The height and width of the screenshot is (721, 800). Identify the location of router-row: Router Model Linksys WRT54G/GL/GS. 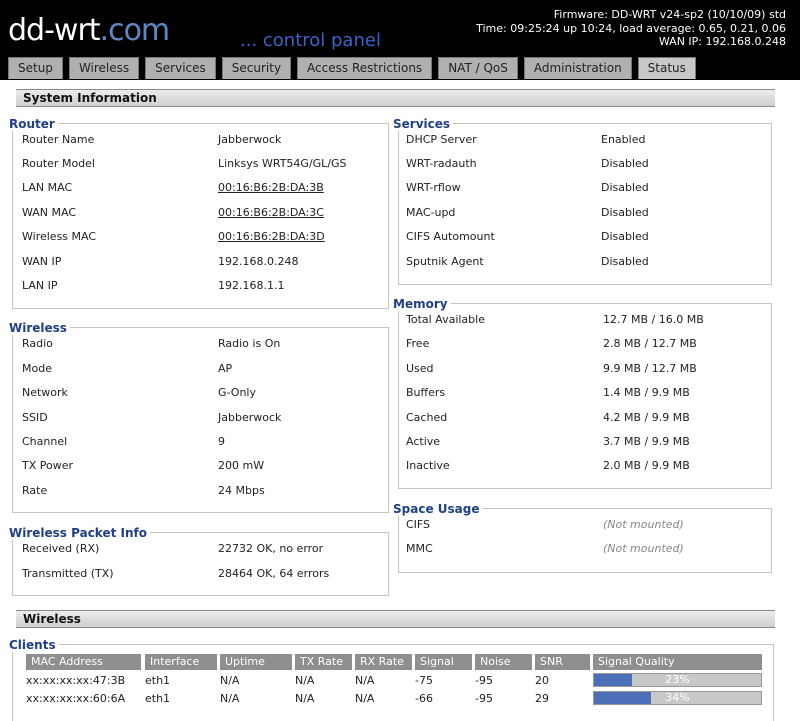
(184, 163).